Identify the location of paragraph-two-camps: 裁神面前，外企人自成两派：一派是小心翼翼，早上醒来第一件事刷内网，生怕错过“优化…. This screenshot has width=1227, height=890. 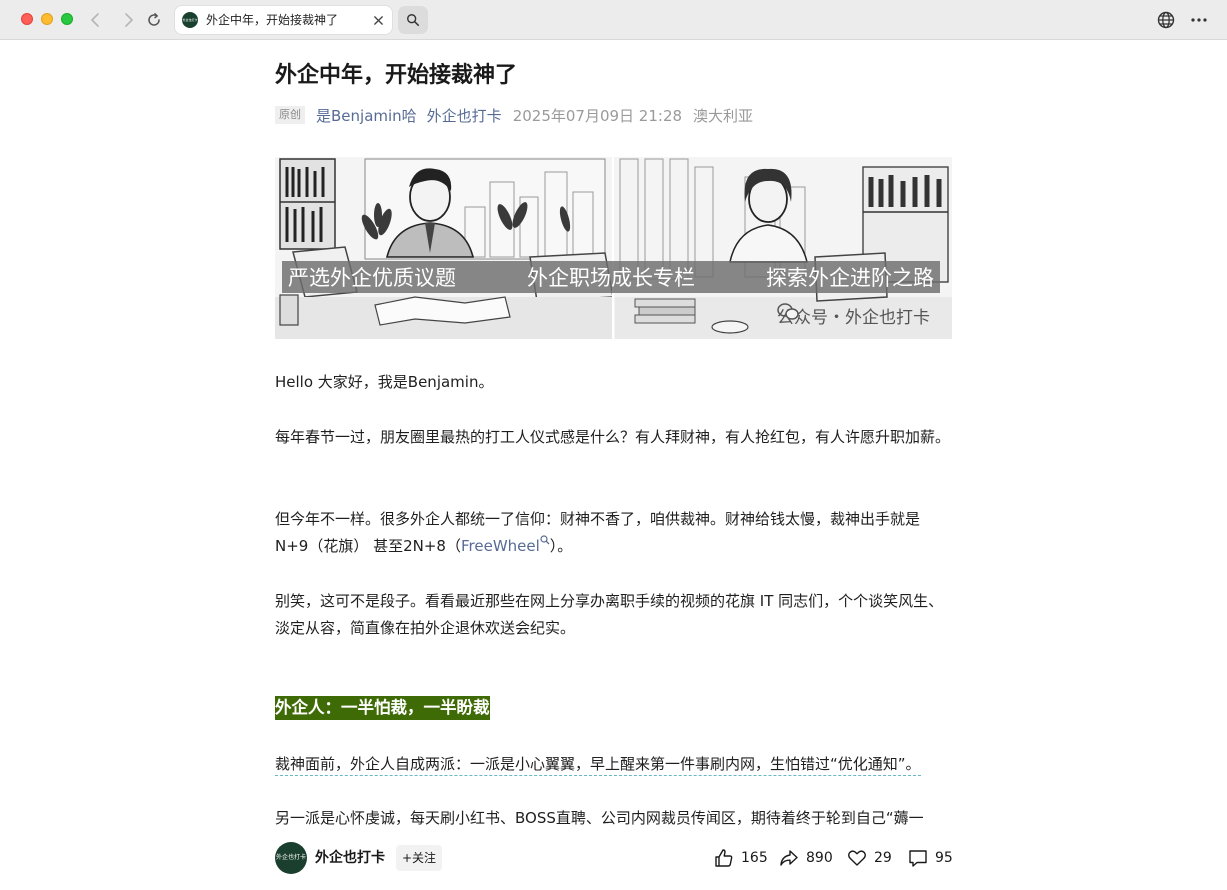
(613, 764).